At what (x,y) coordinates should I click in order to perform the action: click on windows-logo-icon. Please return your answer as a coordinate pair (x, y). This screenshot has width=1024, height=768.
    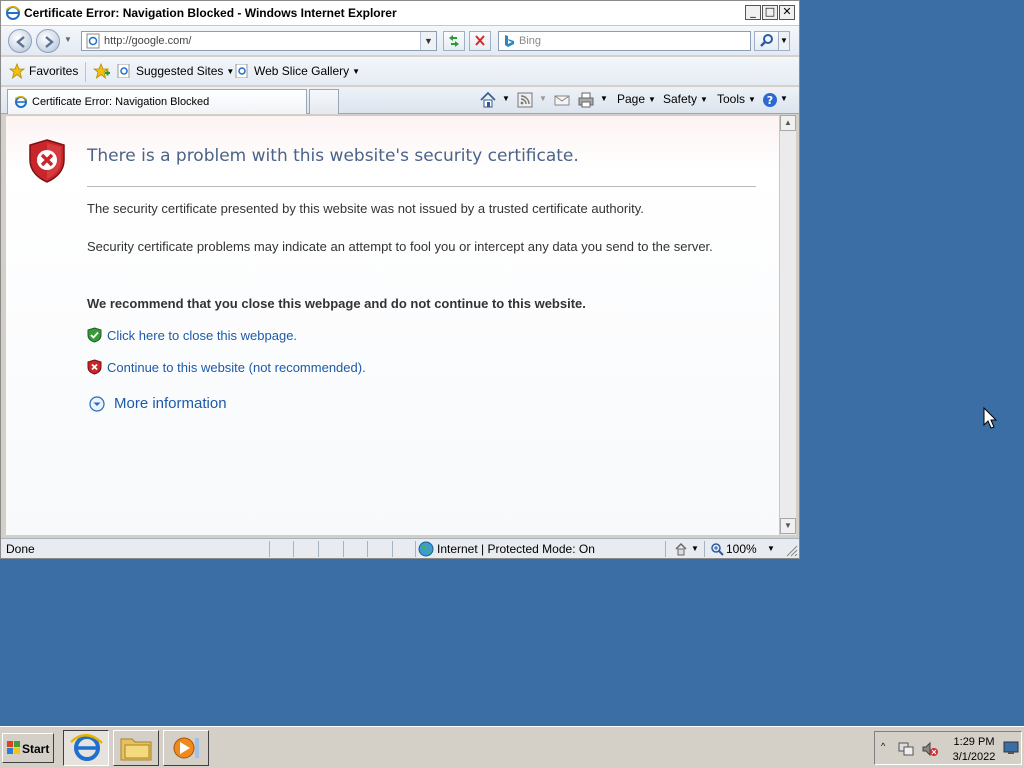
    Looking at the image, I should click on (13, 749).